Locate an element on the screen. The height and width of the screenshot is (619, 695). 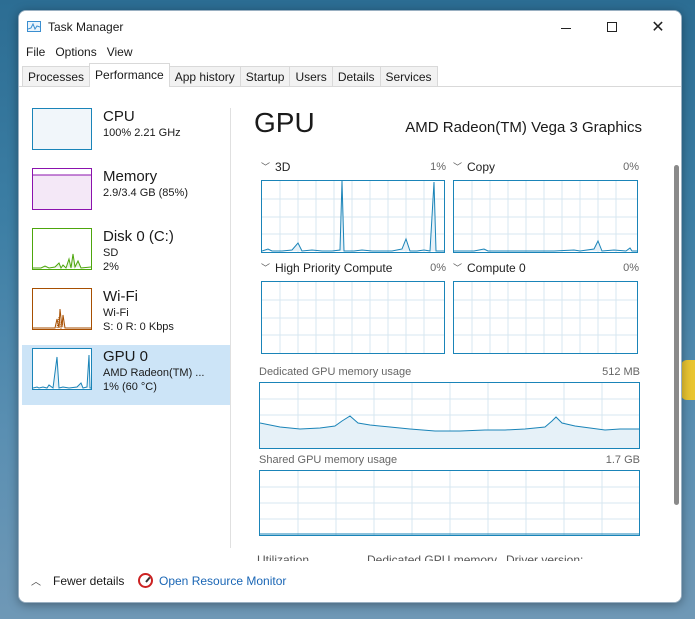
resource-disk: Disk 0 (C:) SD 2% is located at coordinates (126, 255).